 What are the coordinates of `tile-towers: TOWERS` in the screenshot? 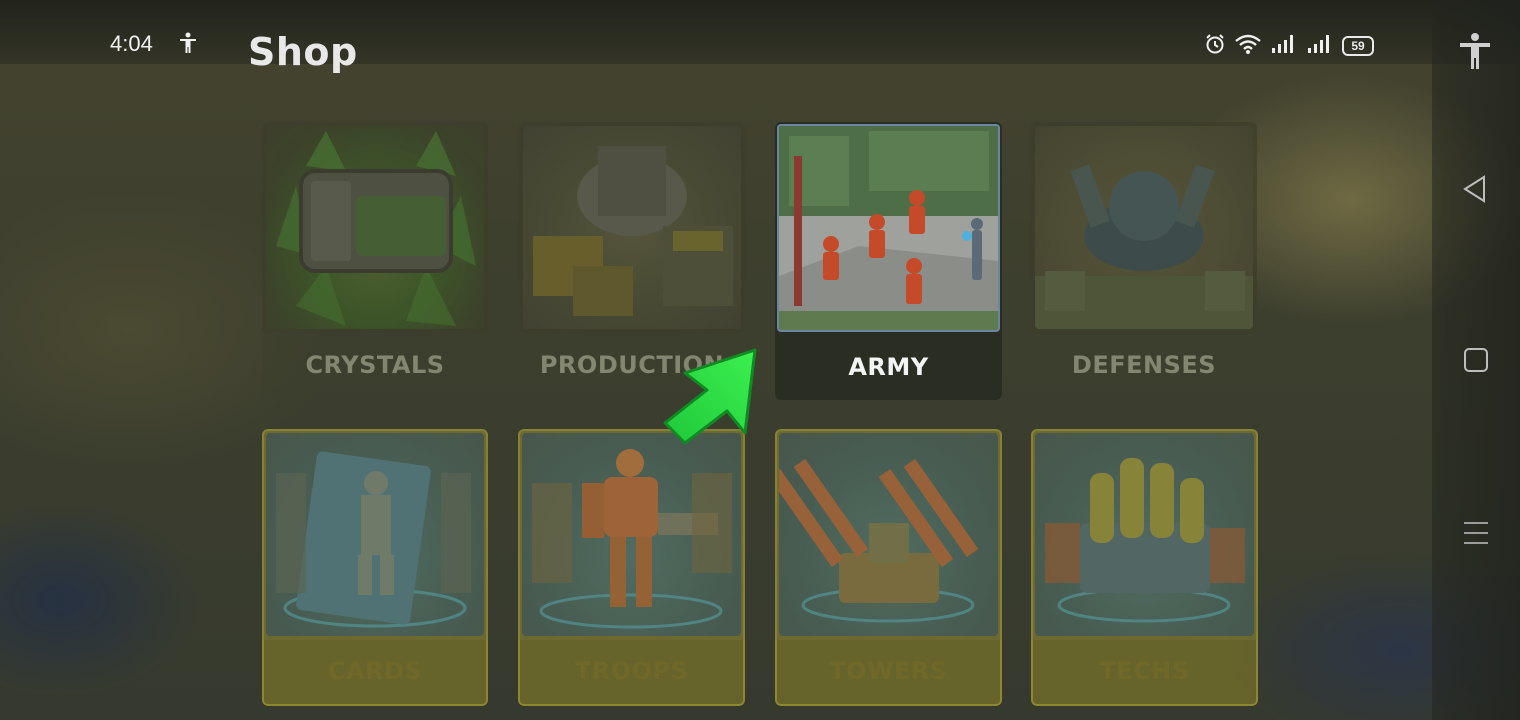 It's located at (888, 567).